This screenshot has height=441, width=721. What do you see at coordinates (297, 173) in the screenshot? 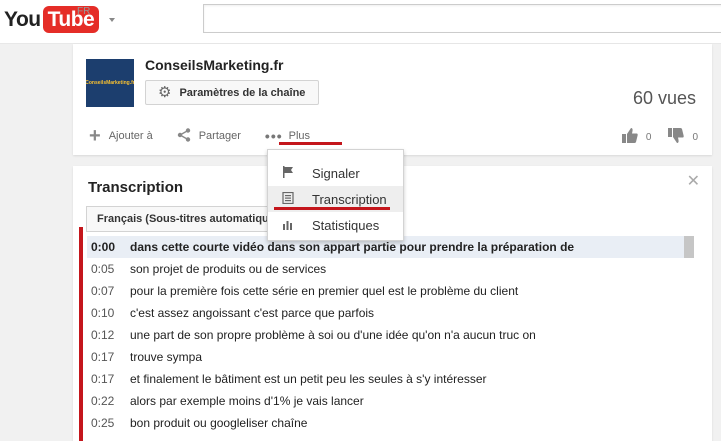
I see `flag-icon` at bounding box center [297, 173].